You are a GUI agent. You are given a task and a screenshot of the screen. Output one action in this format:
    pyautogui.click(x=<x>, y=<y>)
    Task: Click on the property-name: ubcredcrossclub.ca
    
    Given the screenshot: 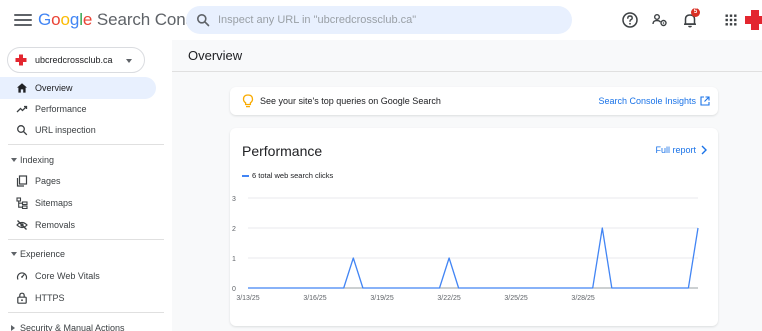 What is the action you would take?
    pyautogui.click(x=74, y=60)
    